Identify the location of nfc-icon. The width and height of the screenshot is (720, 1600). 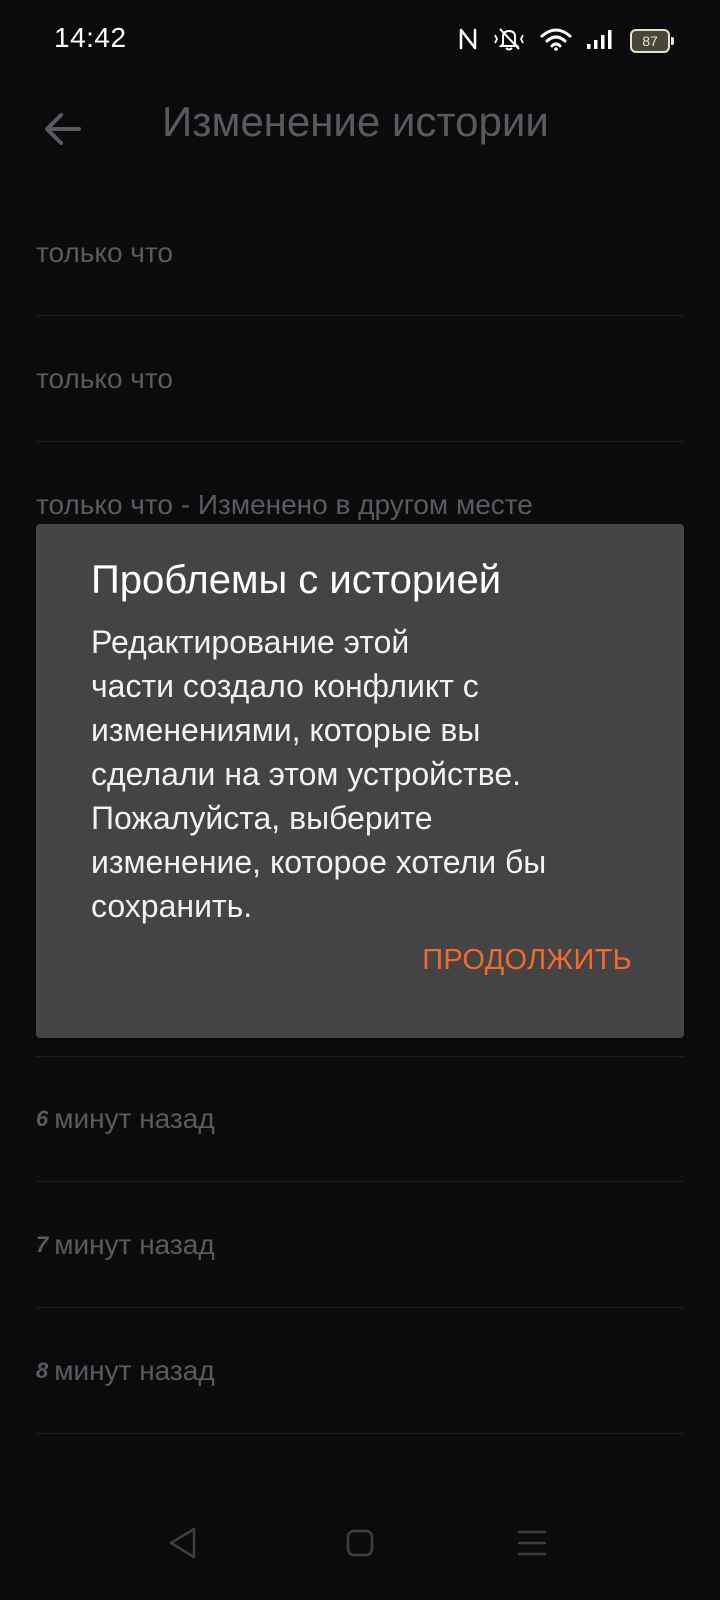
(468, 41).